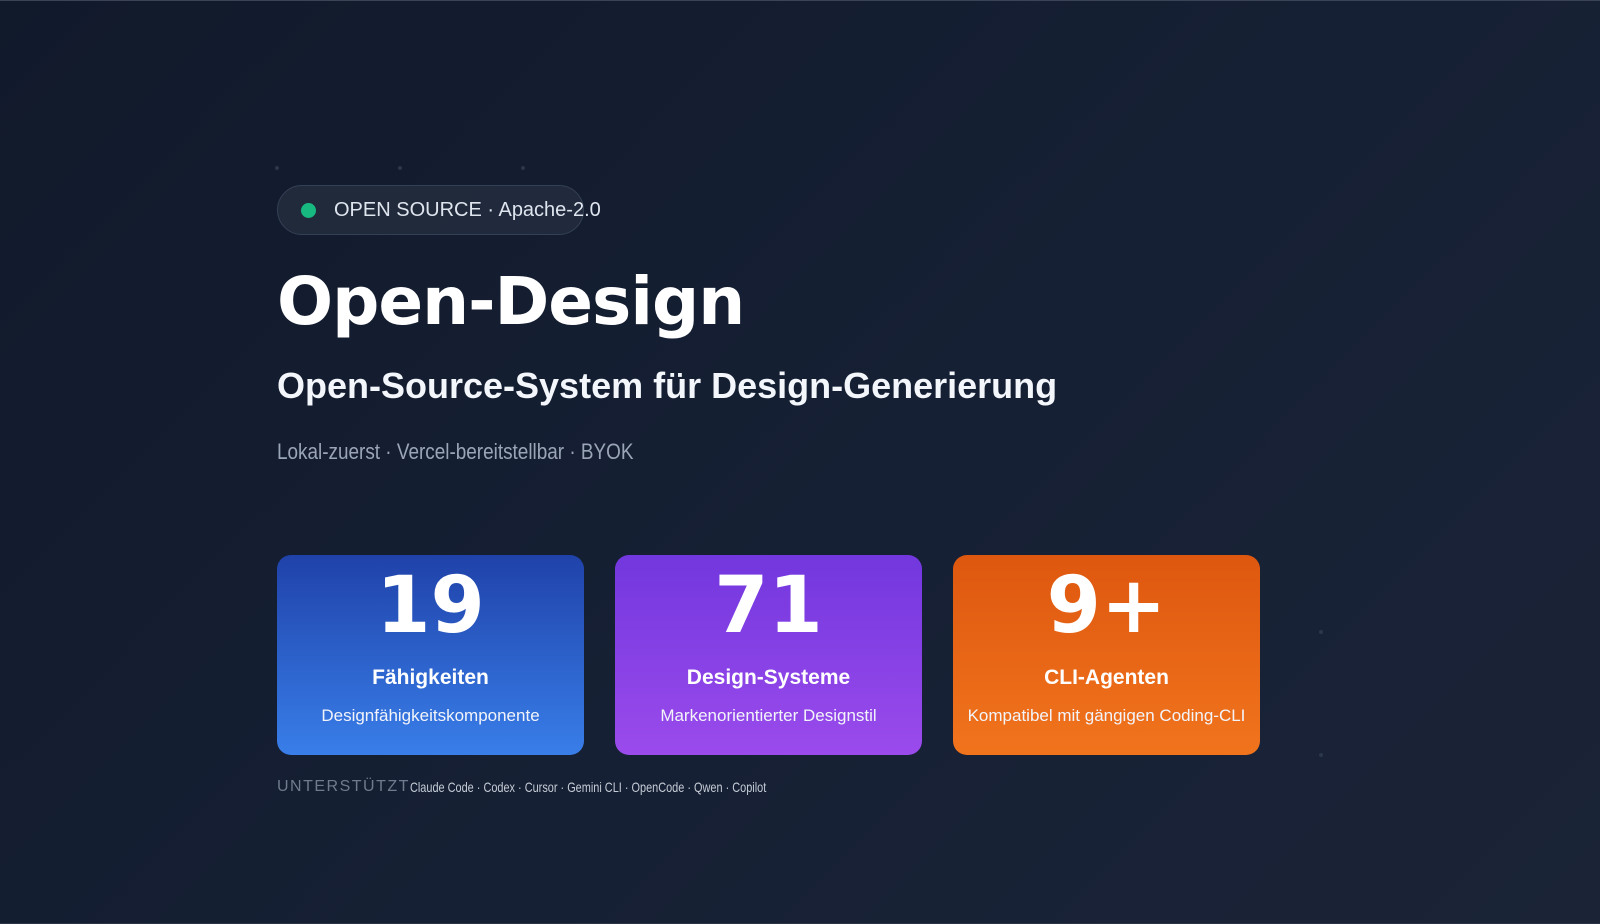  What do you see at coordinates (768, 677) in the screenshot?
I see `stat-label: Design-Systeme` at bounding box center [768, 677].